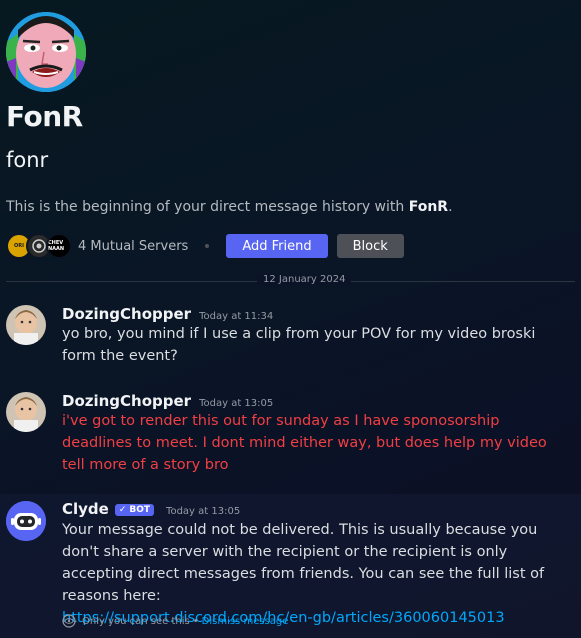  What do you see at coordinates (39, 246) in the screenshot?
I see `server-emblem-icon` at bounding box center [39, 246].